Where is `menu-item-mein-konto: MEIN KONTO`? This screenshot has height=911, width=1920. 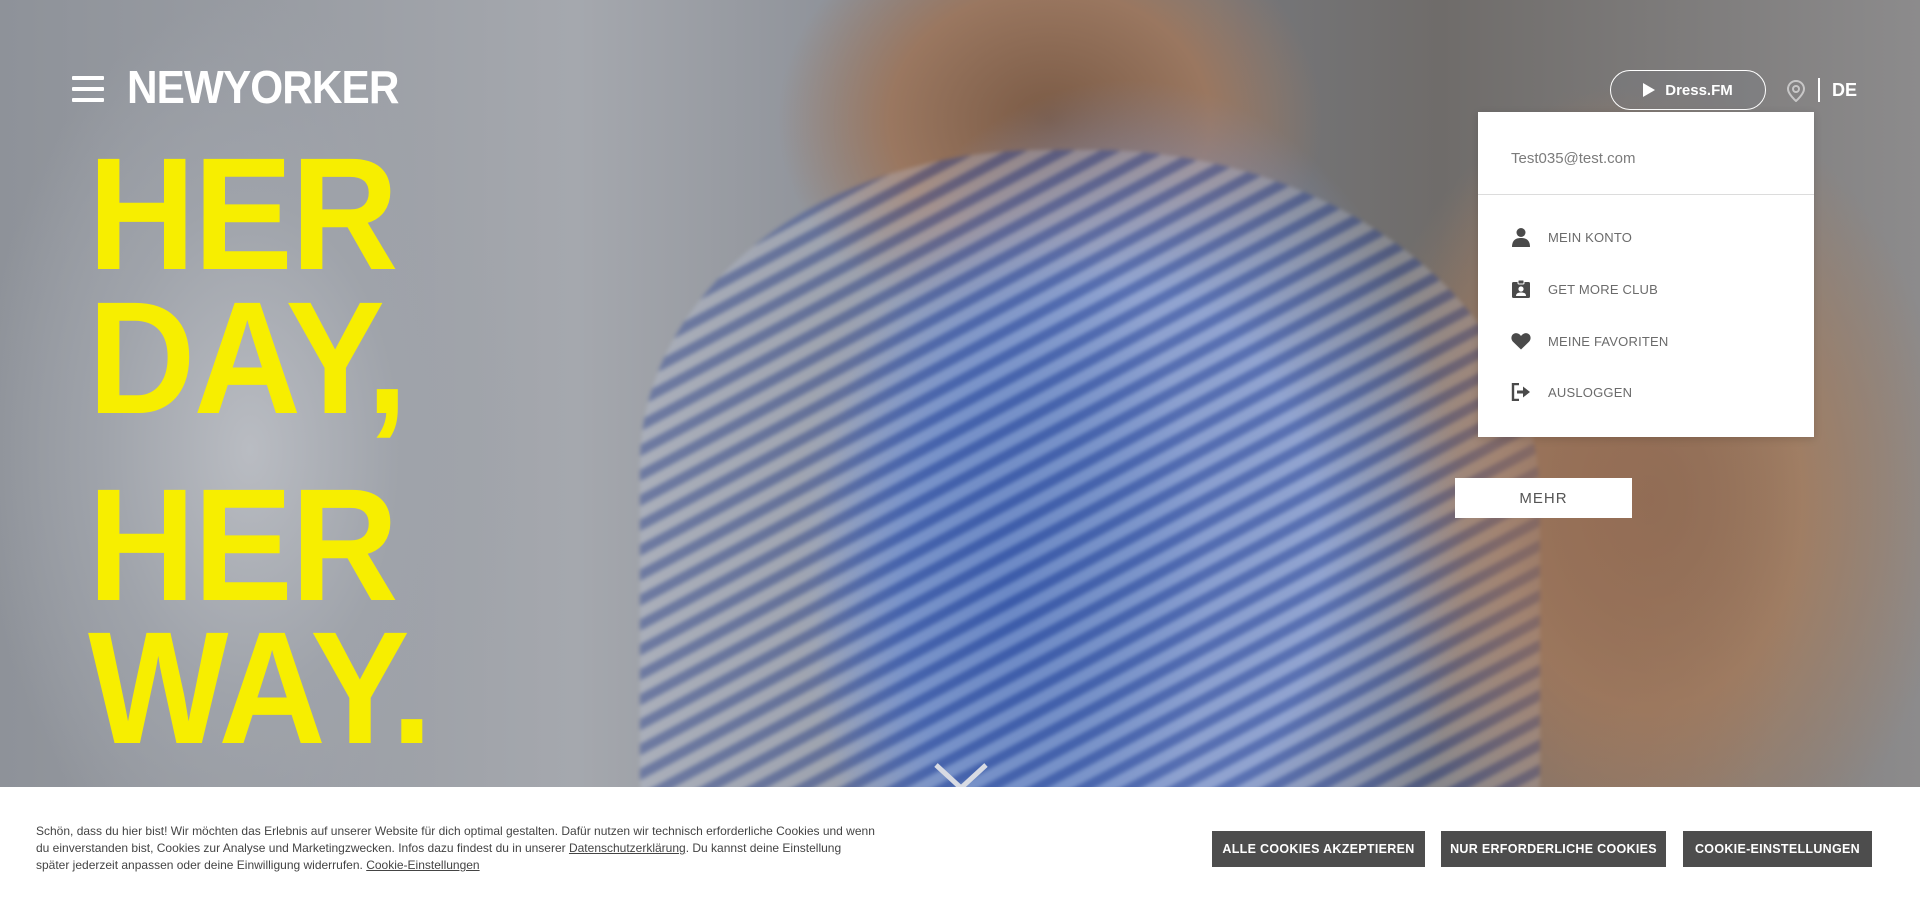
menu-item-mein-konto: MEIN KONTO is located at coordinates (1571, 237).